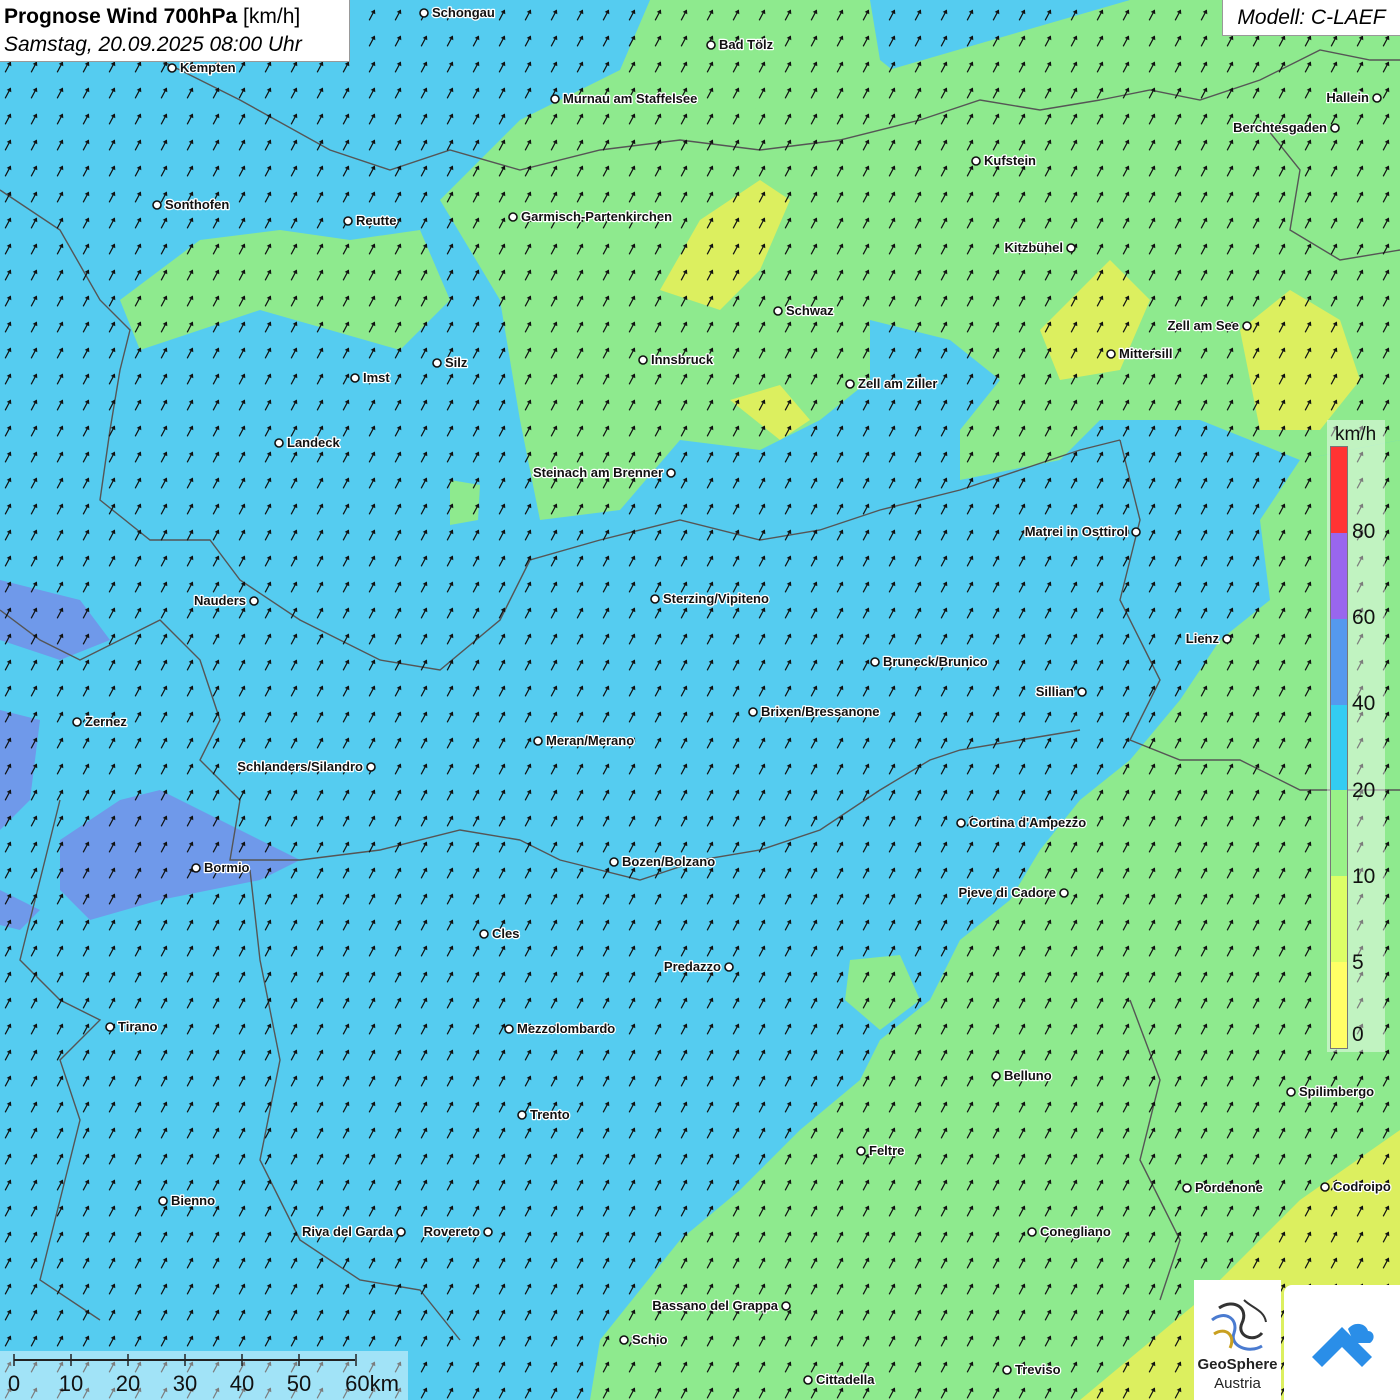 The image size is (1400, 1400). I want to click on scale-label: 10, so click(71, 1383).